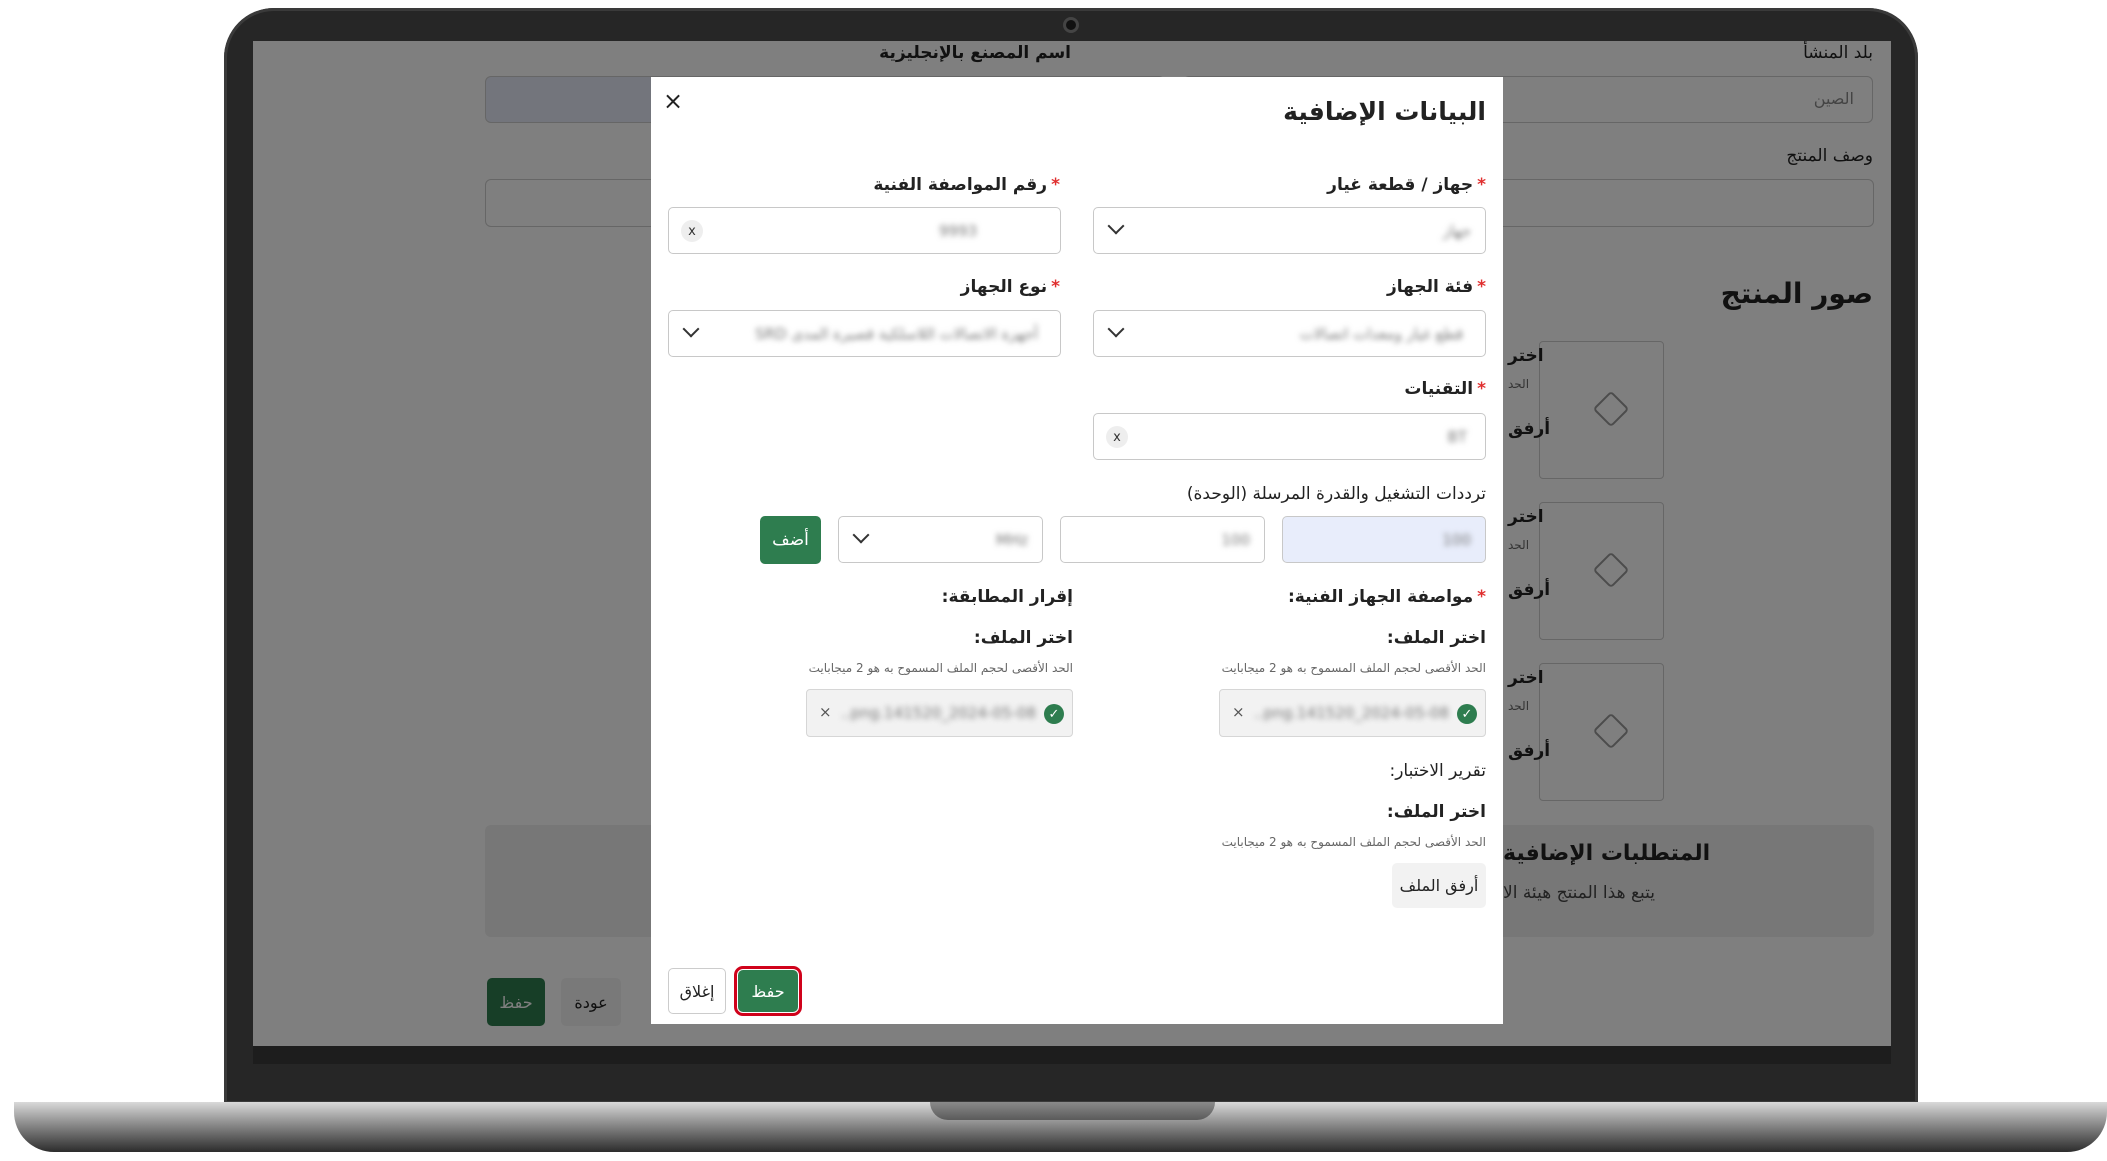 This screenshot has height=1161, width=2107. I want to click on device-category-label: *فئة الجهاز, so click(1436, 287).